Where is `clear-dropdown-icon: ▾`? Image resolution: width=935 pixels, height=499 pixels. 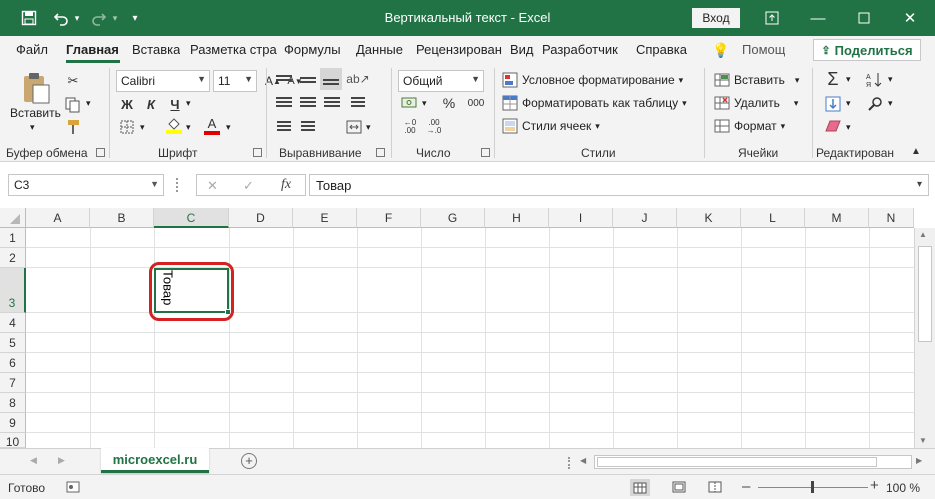
clear-dropdown-icon: ▾ is located at coordinates (848, 127).